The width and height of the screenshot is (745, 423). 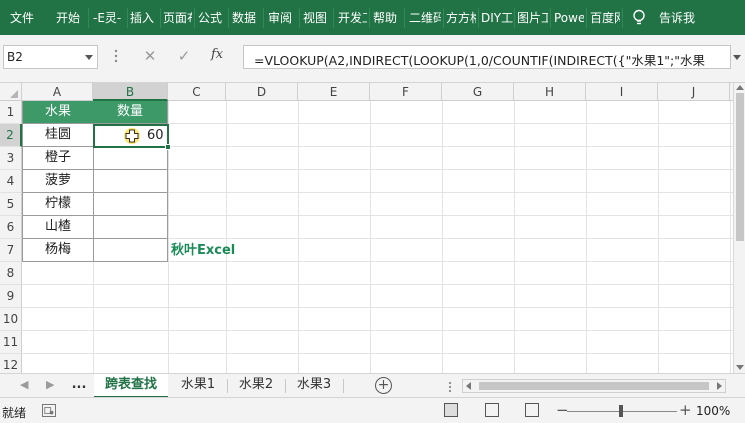 What do you see at coordinates (11, 319) in the screenshot?
I see `row-header-10: 10` at bounding box center [11, 319].